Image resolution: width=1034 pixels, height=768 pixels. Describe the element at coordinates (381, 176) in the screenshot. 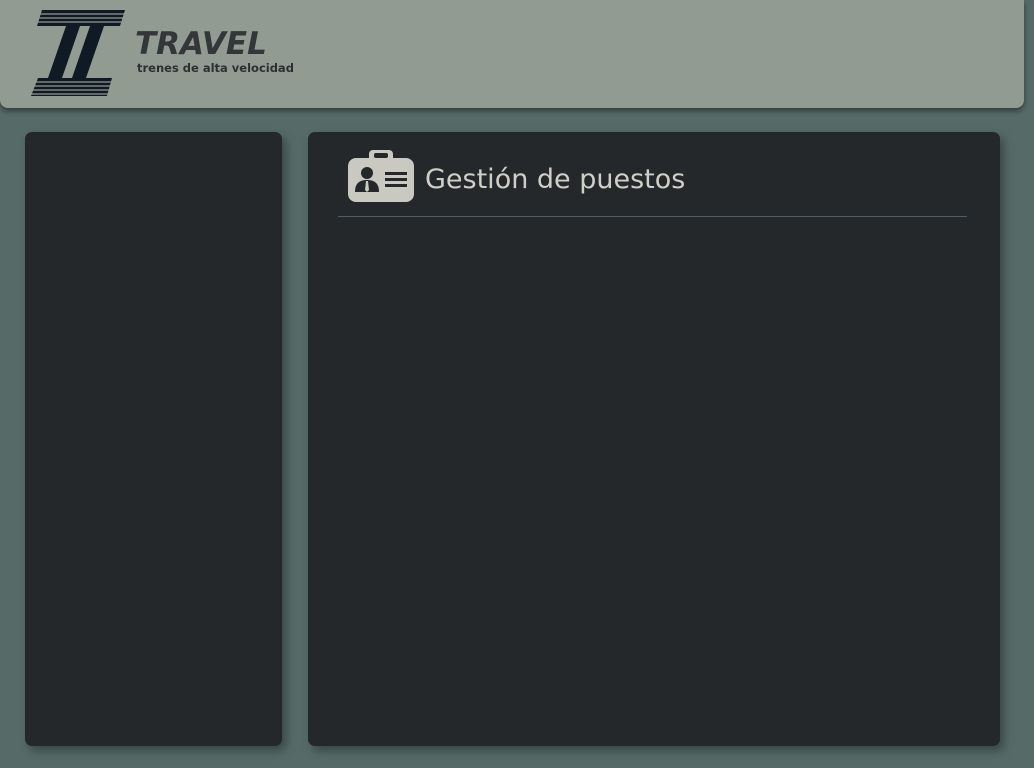

I see `id-badge-icon` at that location.